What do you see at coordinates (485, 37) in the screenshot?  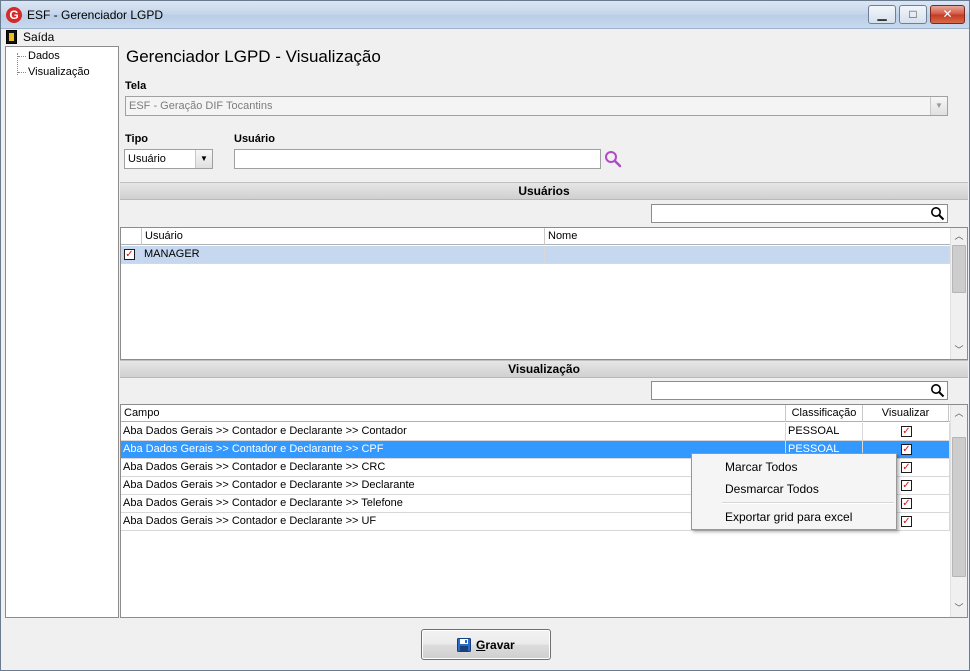 I see `menu-bar: Saída` at bounding box center [485, 37].